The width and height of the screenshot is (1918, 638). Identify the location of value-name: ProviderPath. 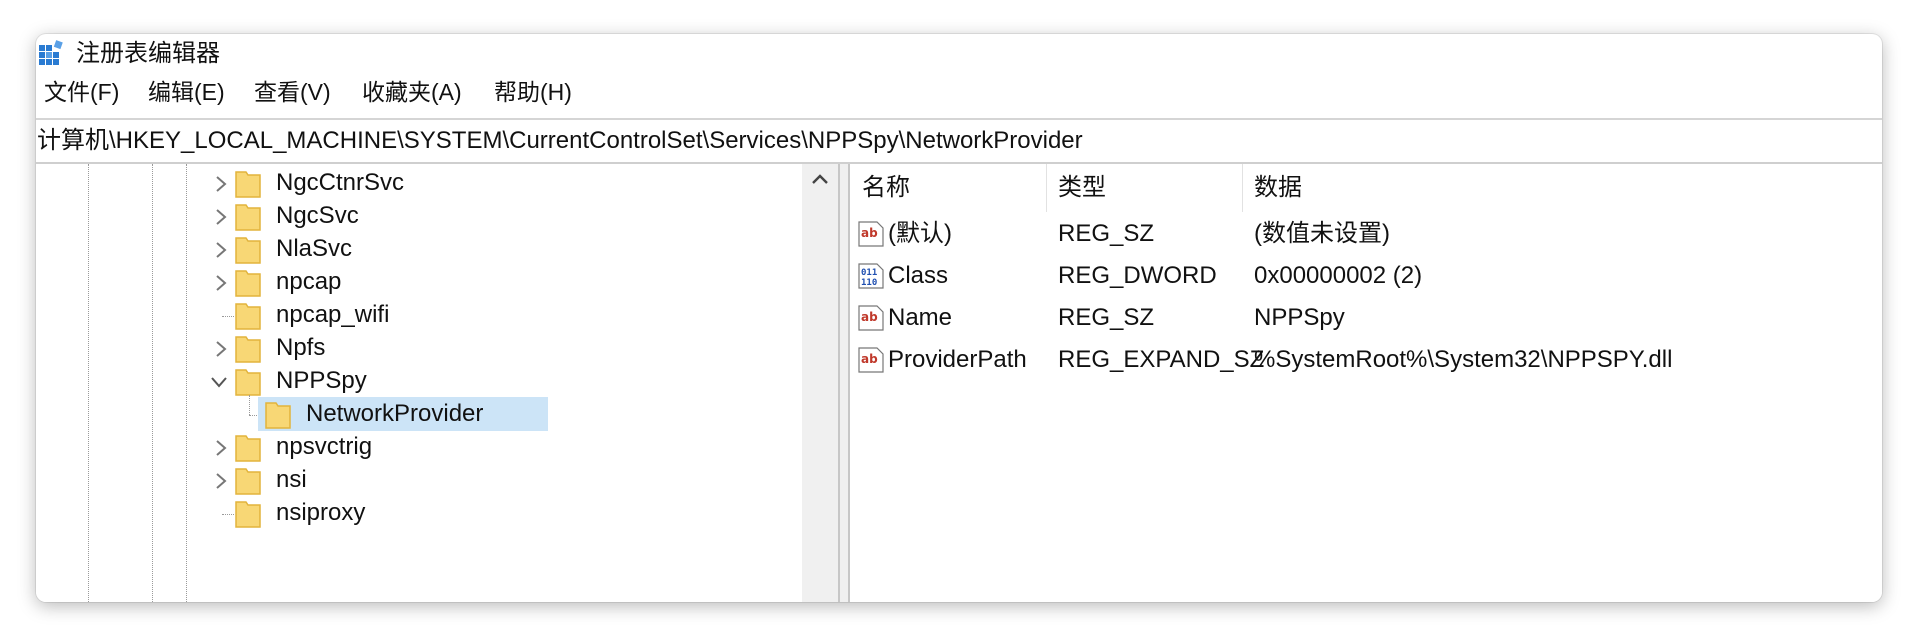
(957, 359).